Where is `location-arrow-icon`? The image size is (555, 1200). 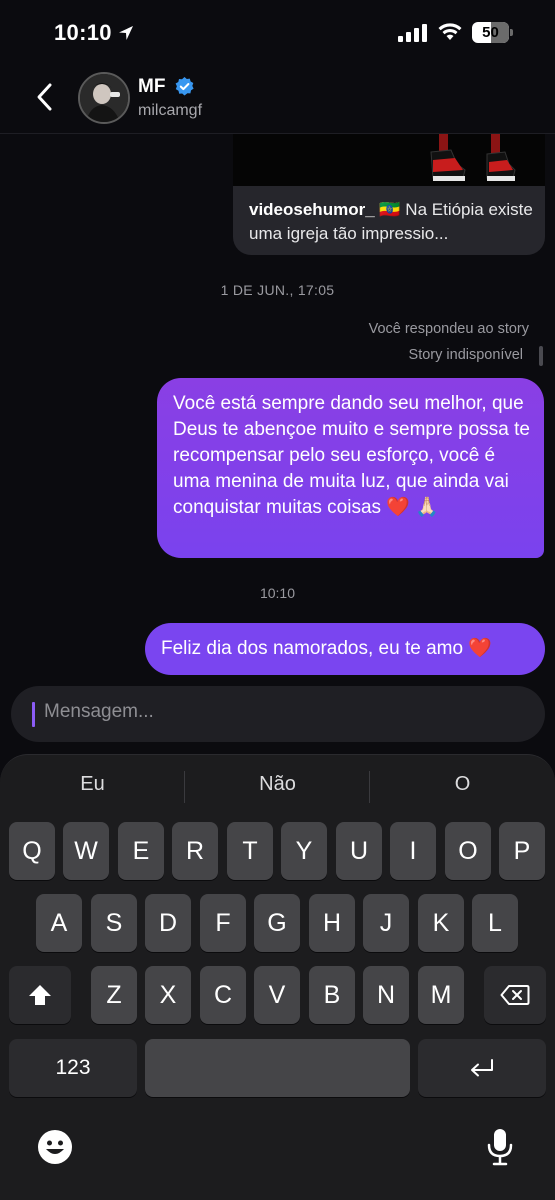
location-arrow-icon is located at coordinates (126, 33).